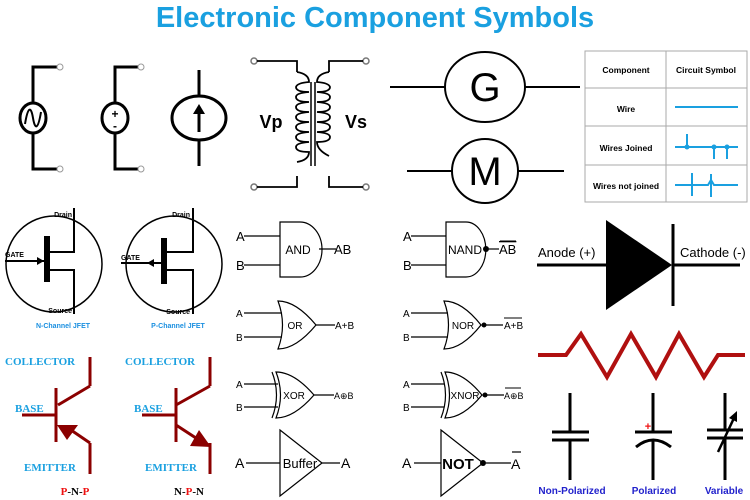 This screenshot has width=750, height=500. Describe the element at coordinates (407, 463) in the screenshot. I see `not-input-a: A` at that location.